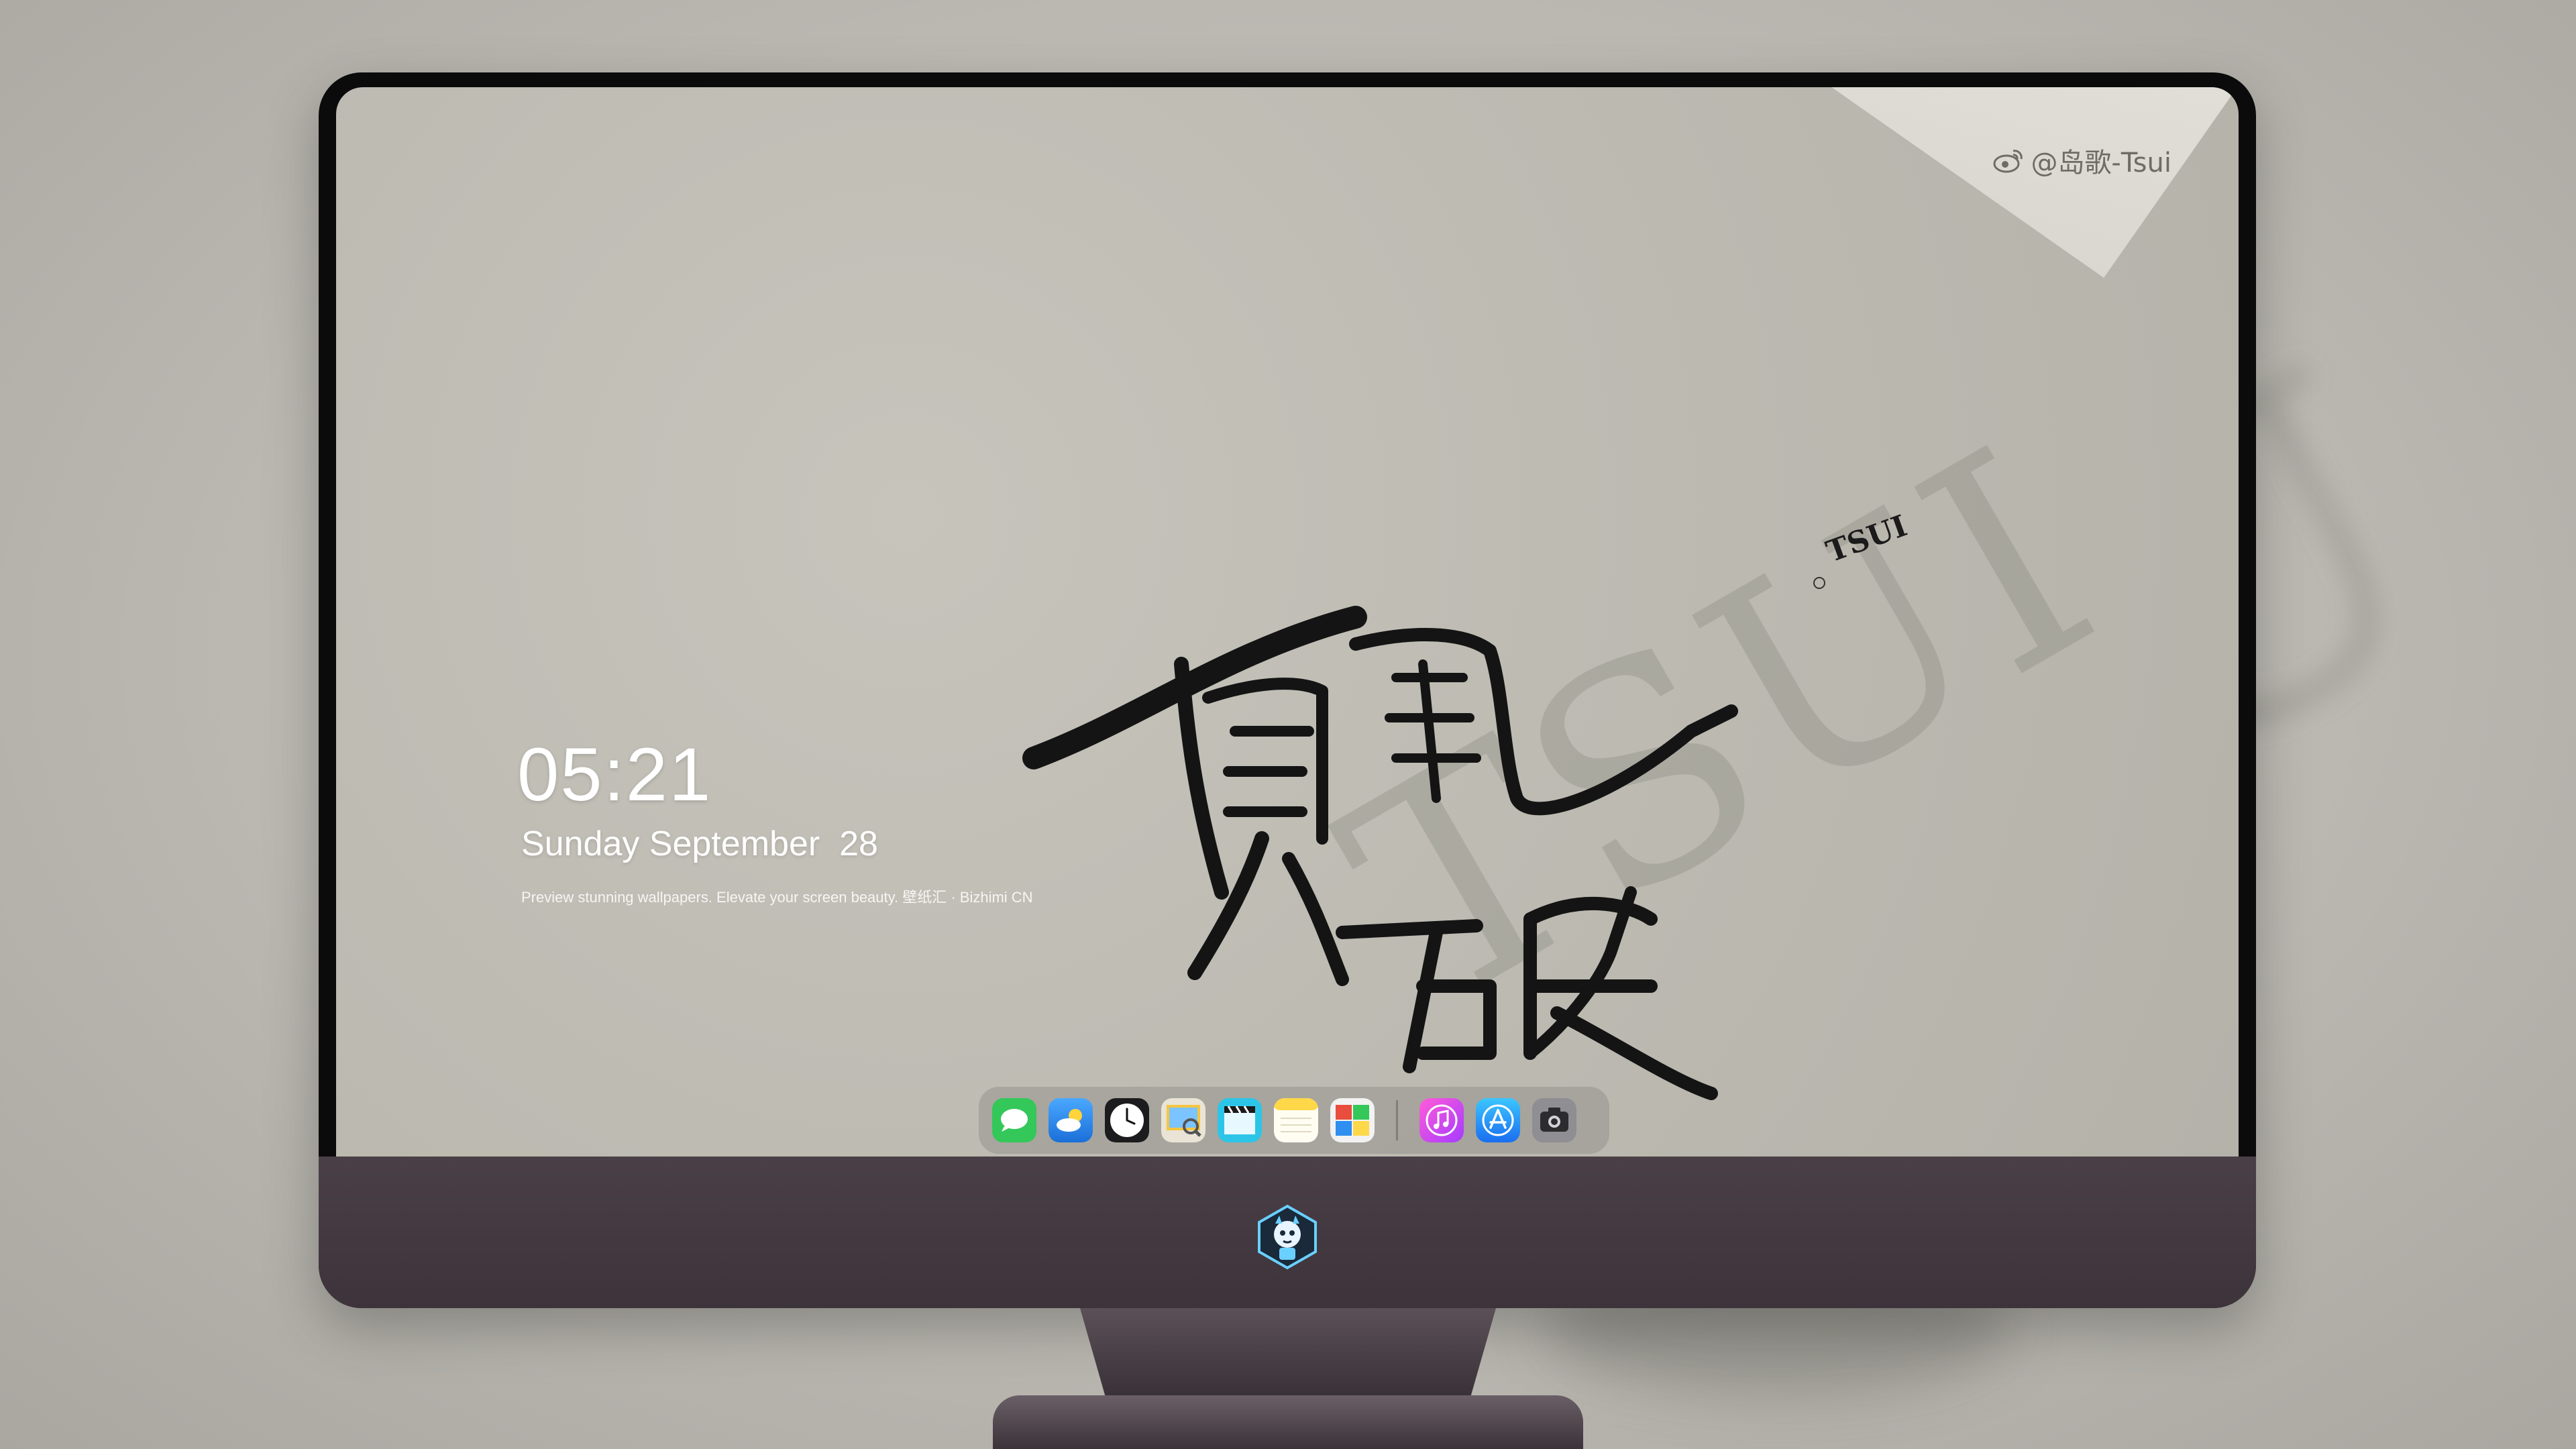  Describe the element at coordinates (1287, 1237) in the screenshot. I see `mascot-logo-icon` at that location.